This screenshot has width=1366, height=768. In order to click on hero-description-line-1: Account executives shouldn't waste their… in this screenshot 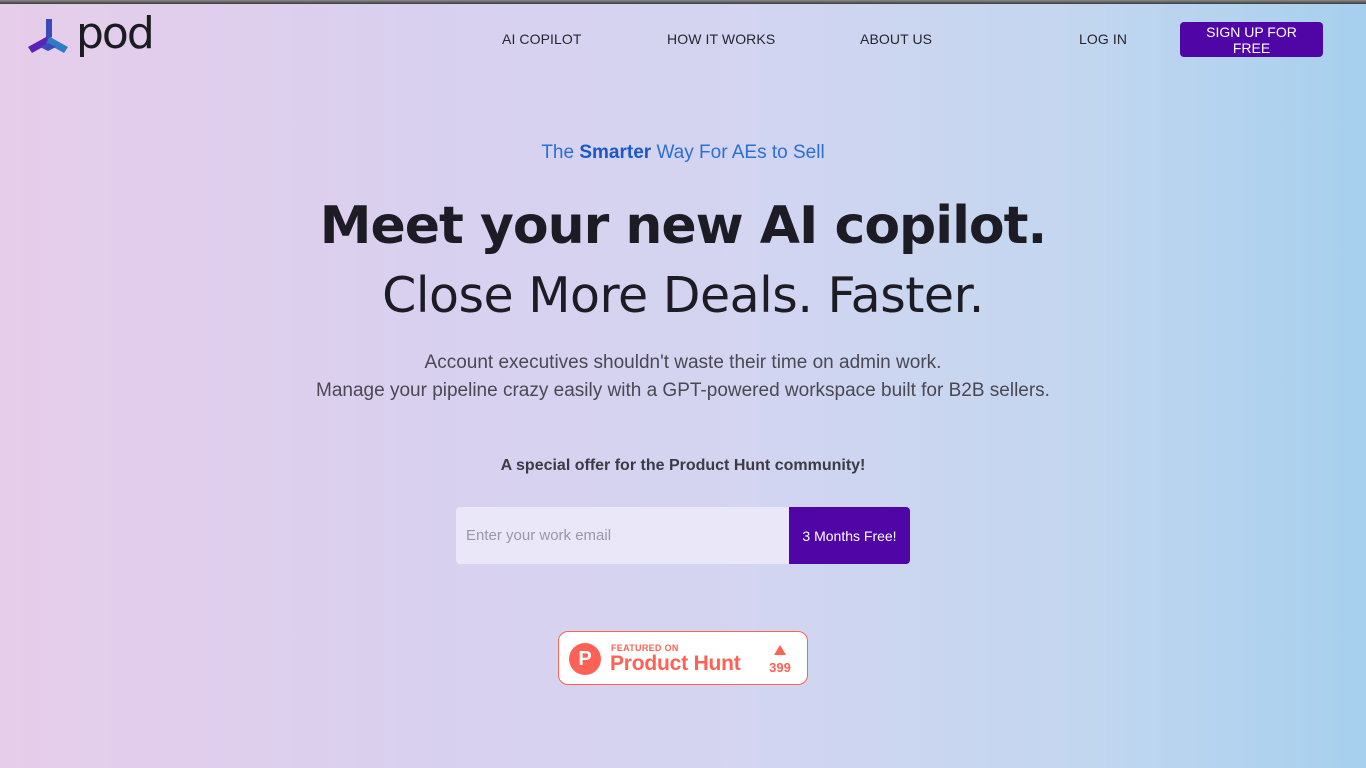, I will do `click(683, 362)`.